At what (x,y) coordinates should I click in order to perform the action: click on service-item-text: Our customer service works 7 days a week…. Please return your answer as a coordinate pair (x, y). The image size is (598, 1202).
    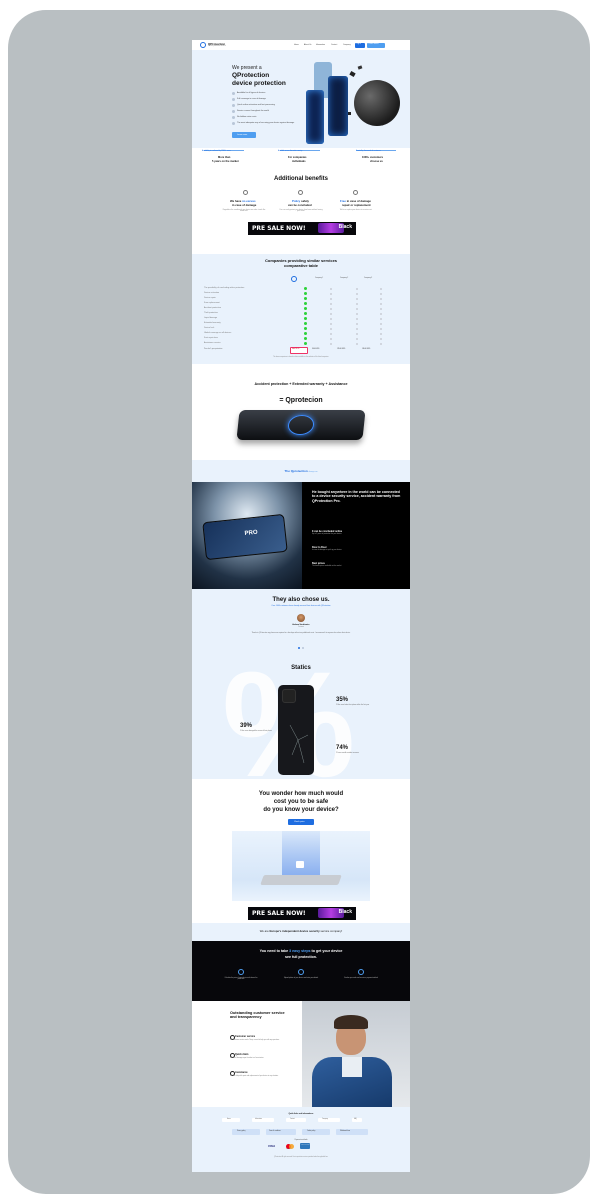
    Looking at the image, I should click on (255, 1040).